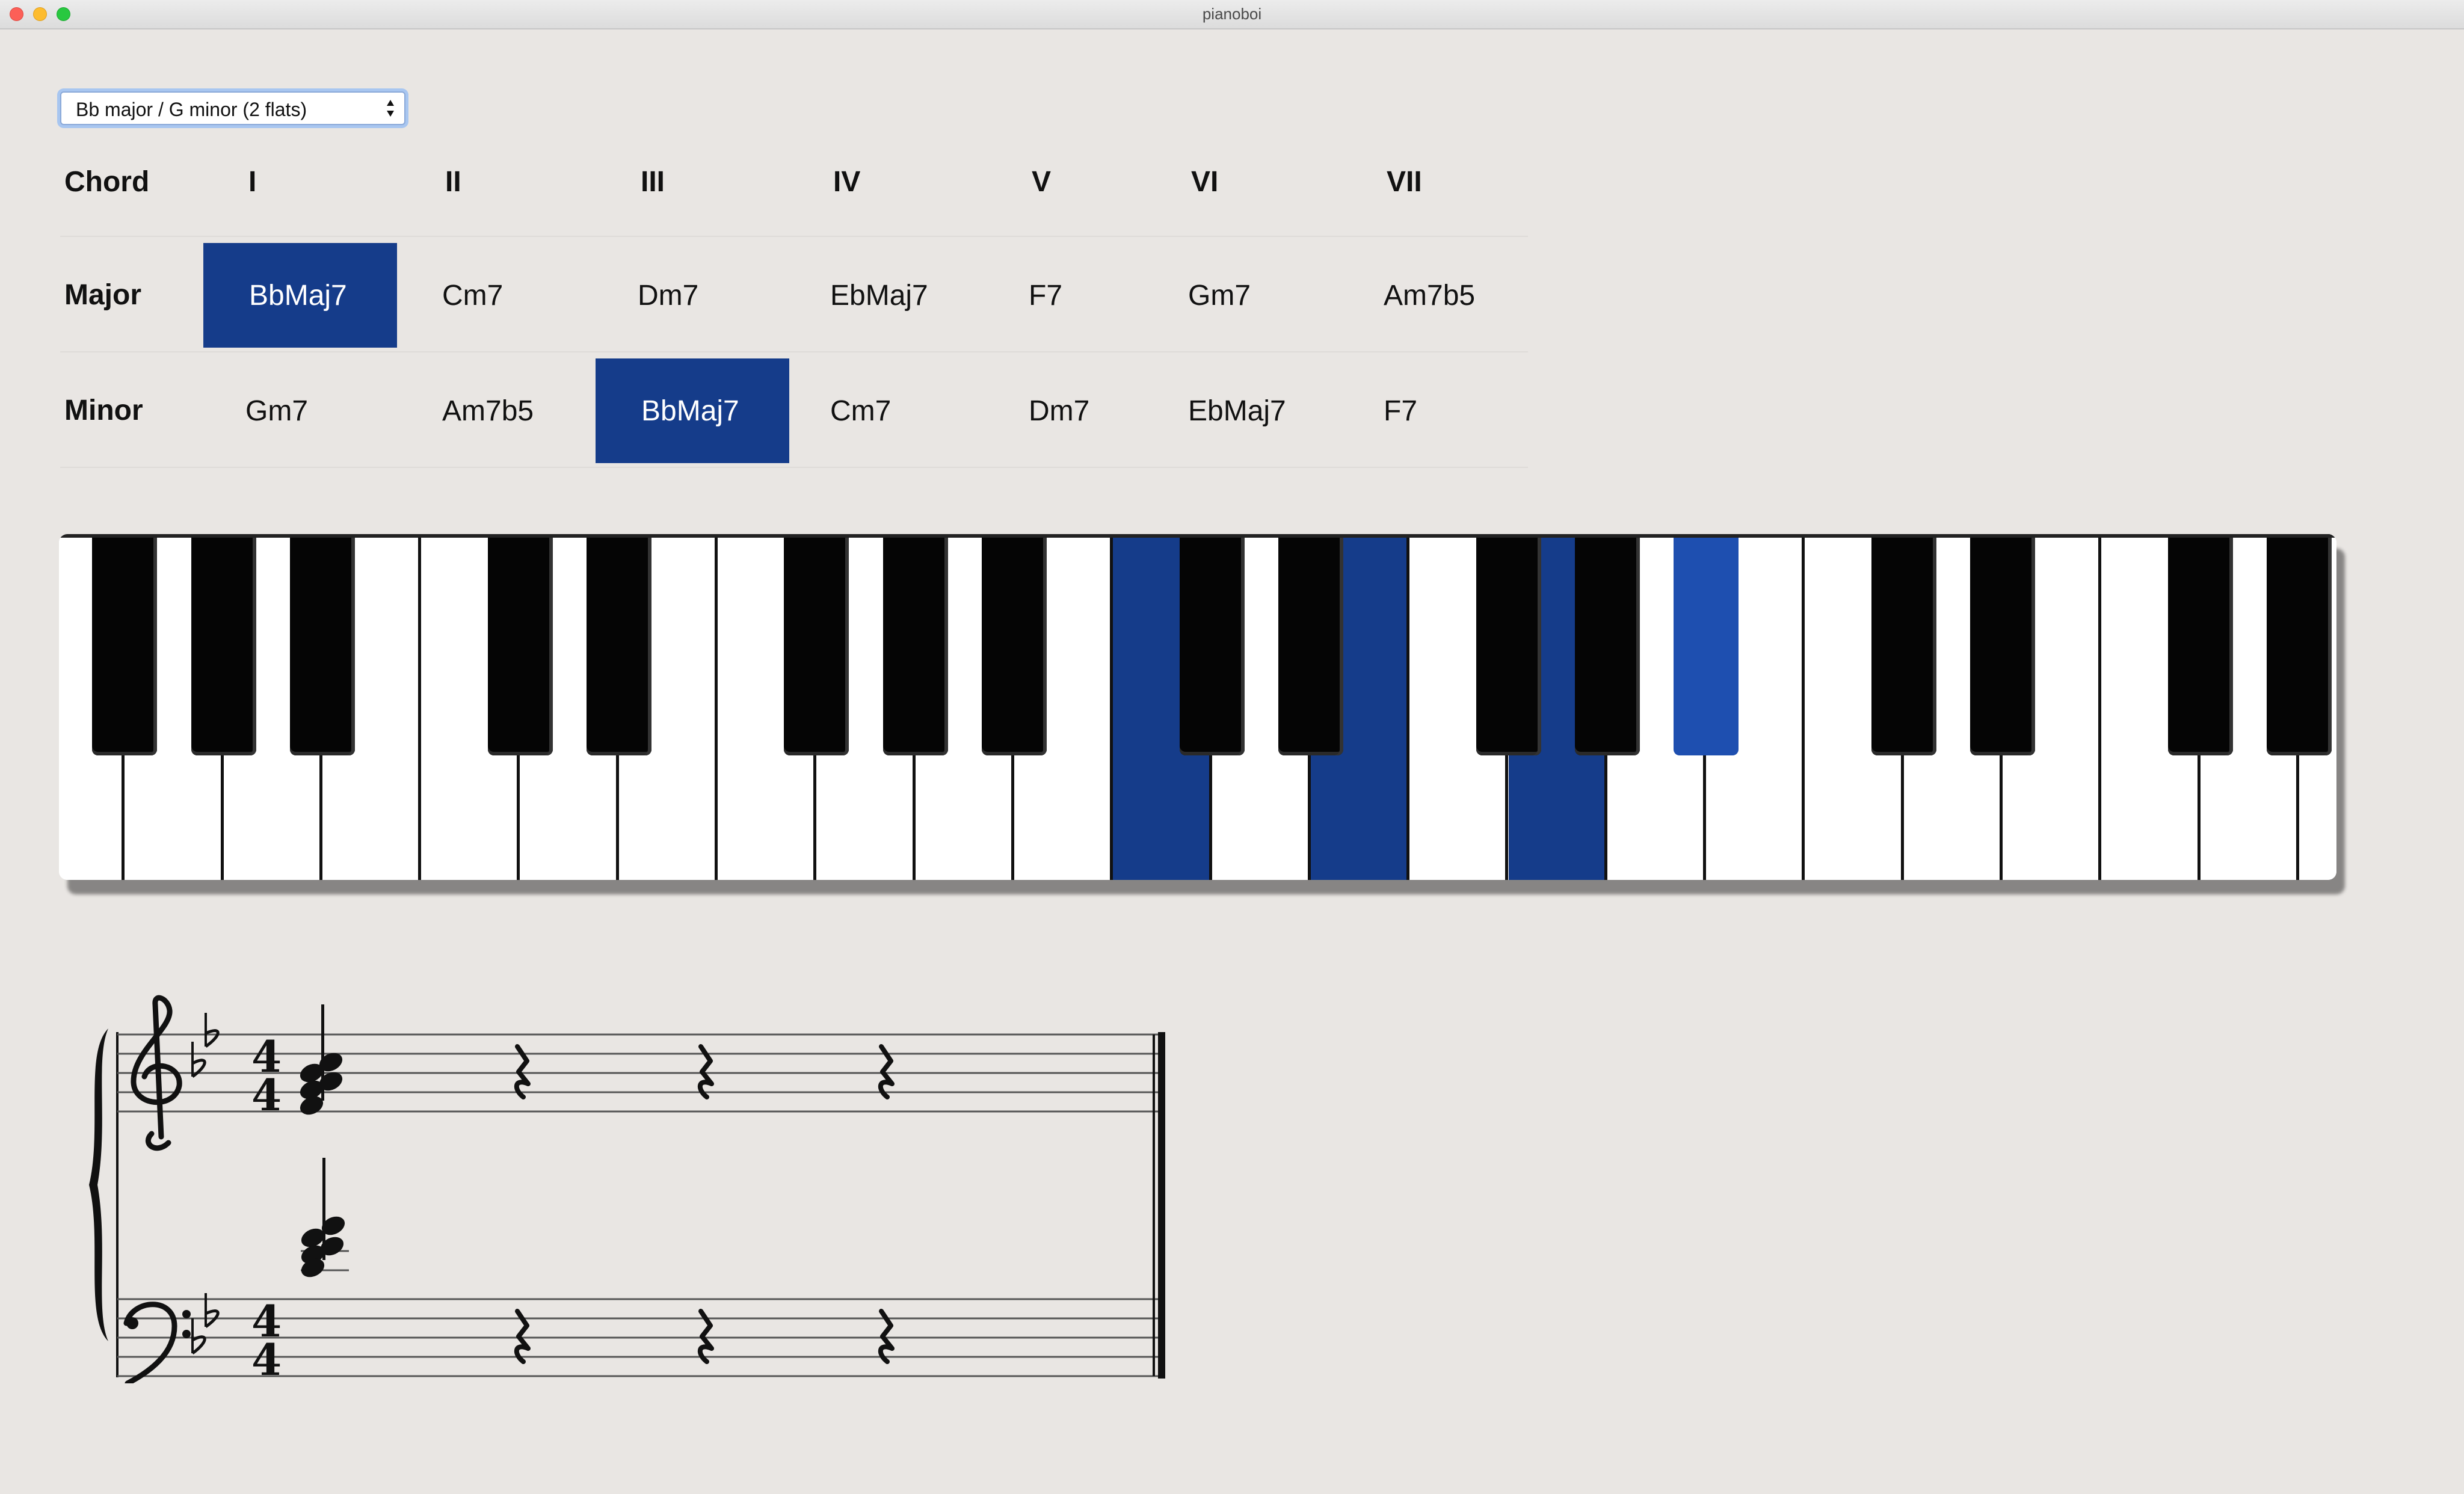  I want to click on row-label-minor: Minor, so click(104, 410).